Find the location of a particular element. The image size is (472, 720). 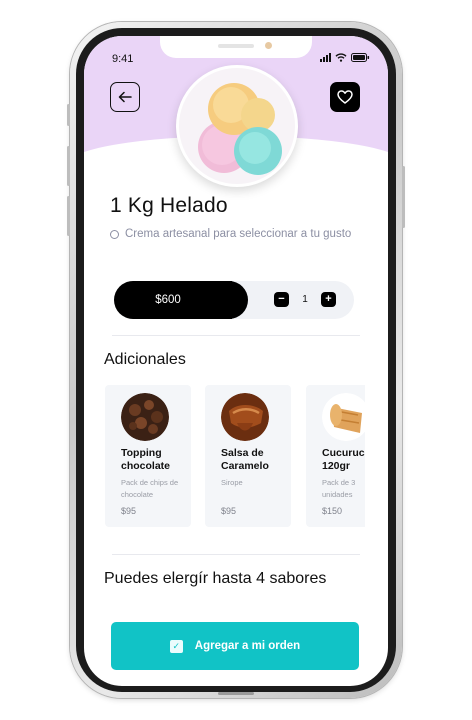

product-image is located at coordinates (237, 126).